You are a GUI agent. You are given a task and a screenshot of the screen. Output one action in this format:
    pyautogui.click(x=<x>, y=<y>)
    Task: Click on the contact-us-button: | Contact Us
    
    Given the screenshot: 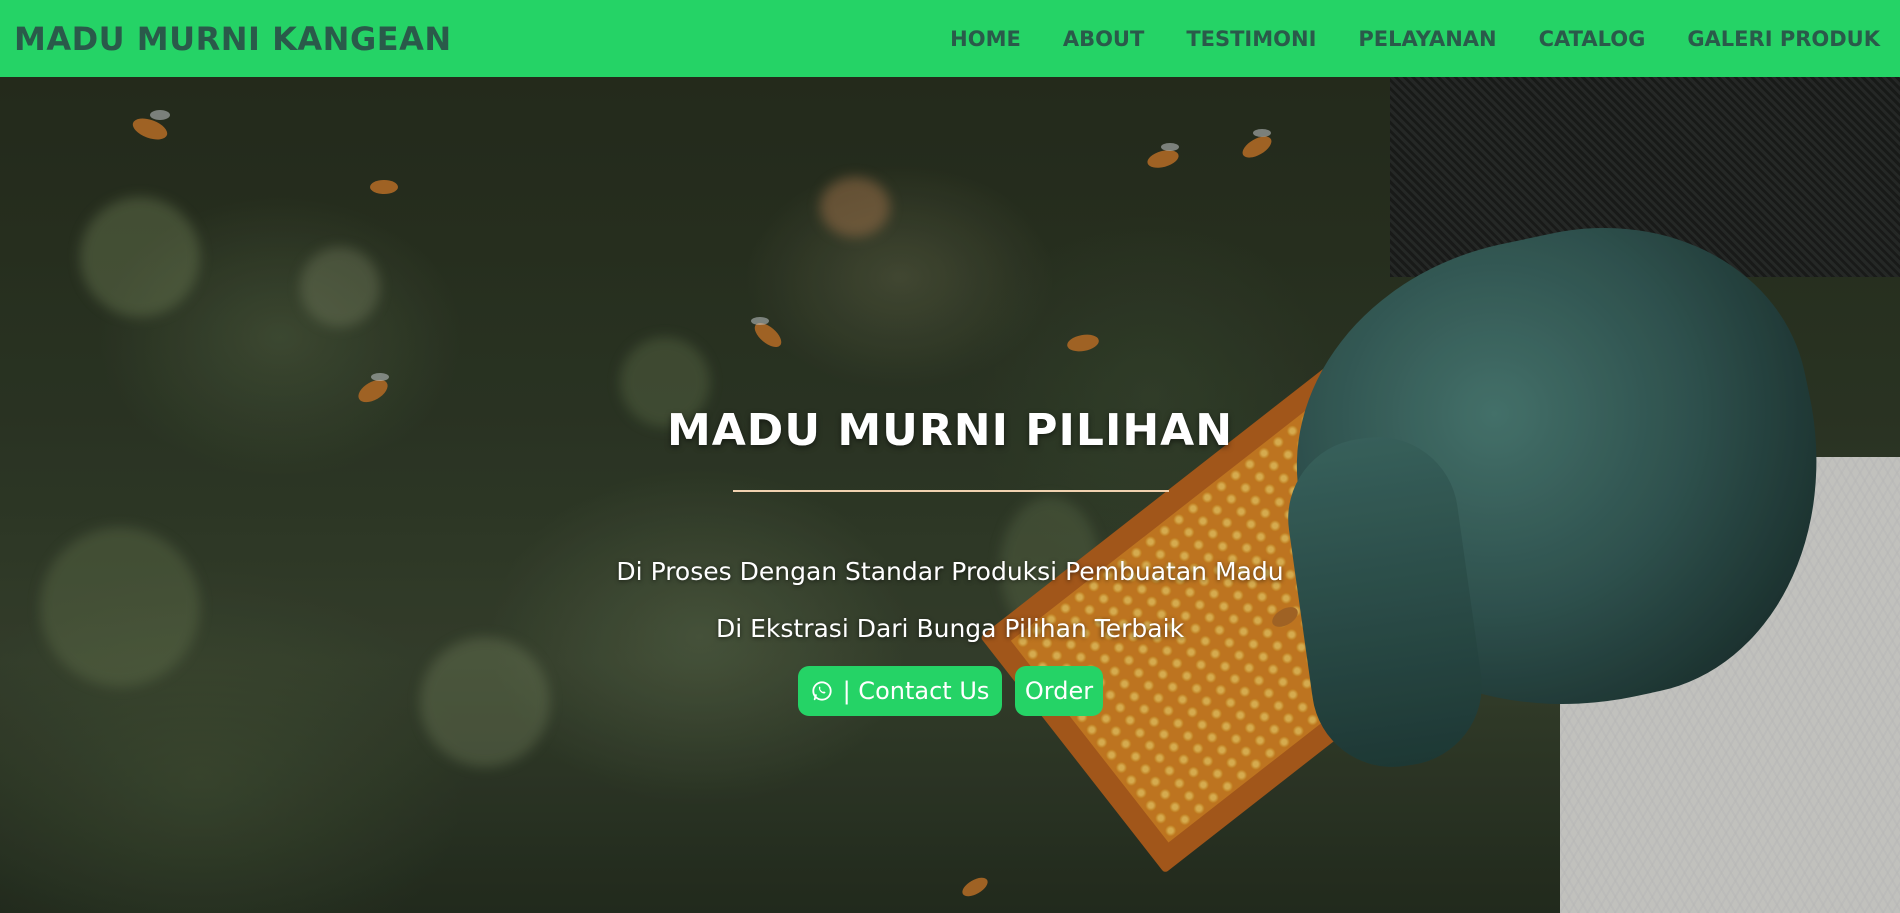 What is the action you would take?
    pyautogui.click(x=900, y=691)
    